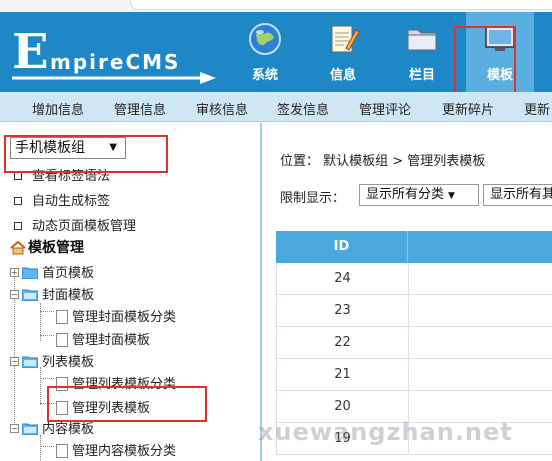 This screenshot has height=461, width=552. Describe the element at coordinates (84, 226) in the screenshot. I see `sidebar-link-label: 动态页面模板管理` at that location.